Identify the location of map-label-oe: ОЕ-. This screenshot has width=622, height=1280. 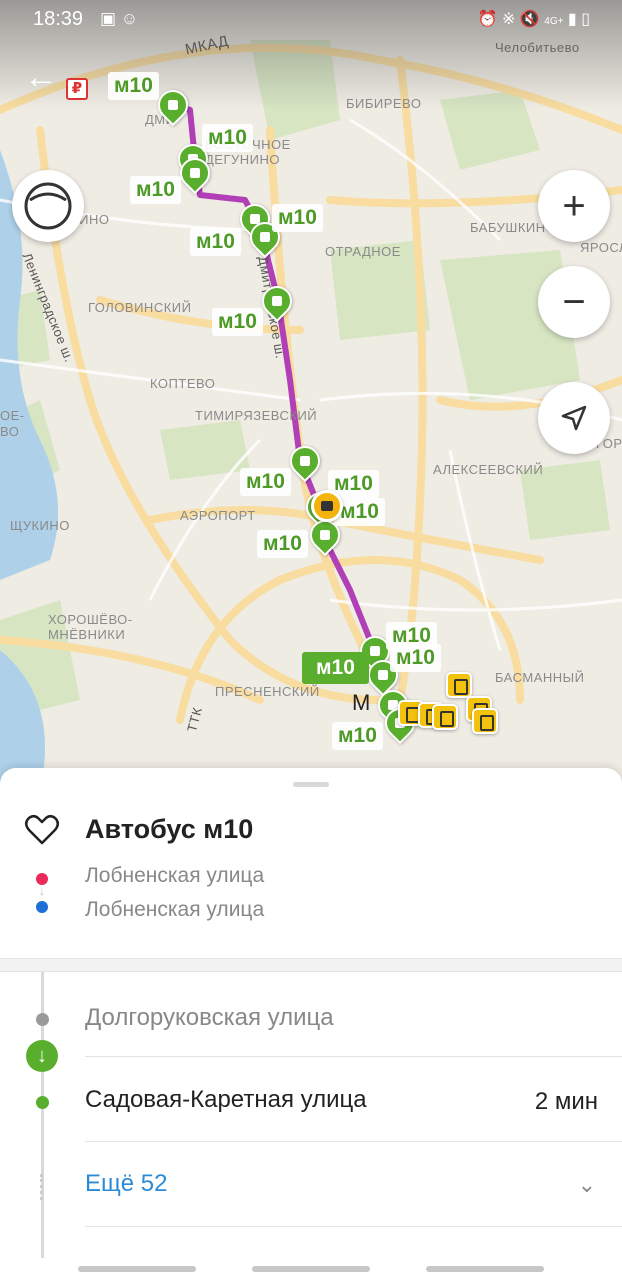
(12, 415).